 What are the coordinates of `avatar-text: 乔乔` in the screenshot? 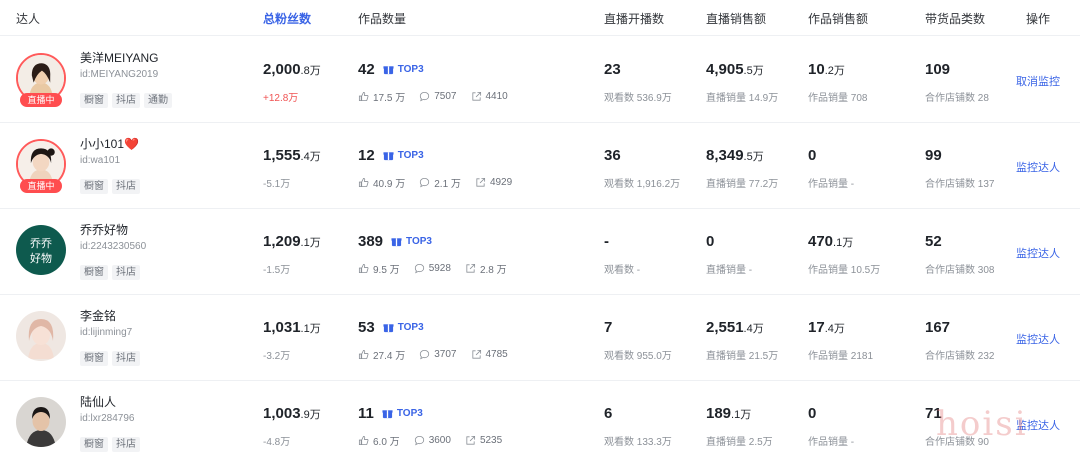 It's located at (41, 243).